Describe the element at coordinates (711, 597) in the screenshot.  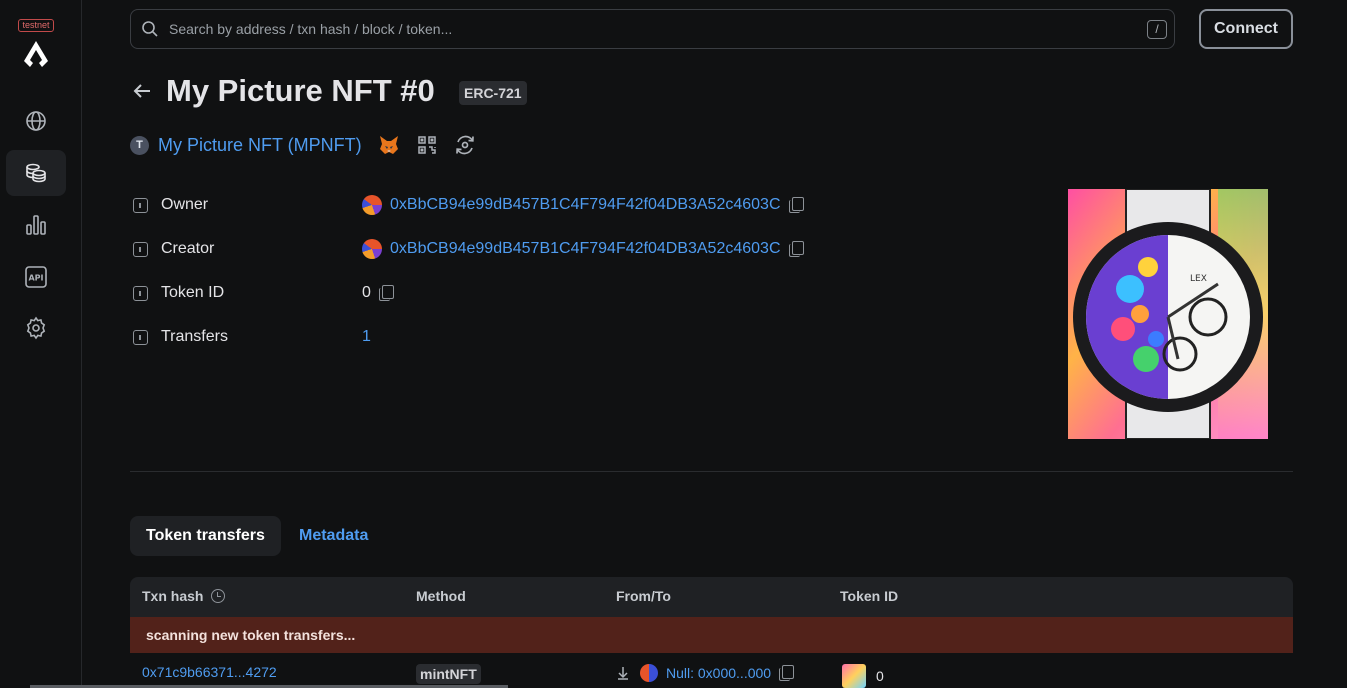
I see `table-header: Txn hash Method From/To Token ID` at that location.